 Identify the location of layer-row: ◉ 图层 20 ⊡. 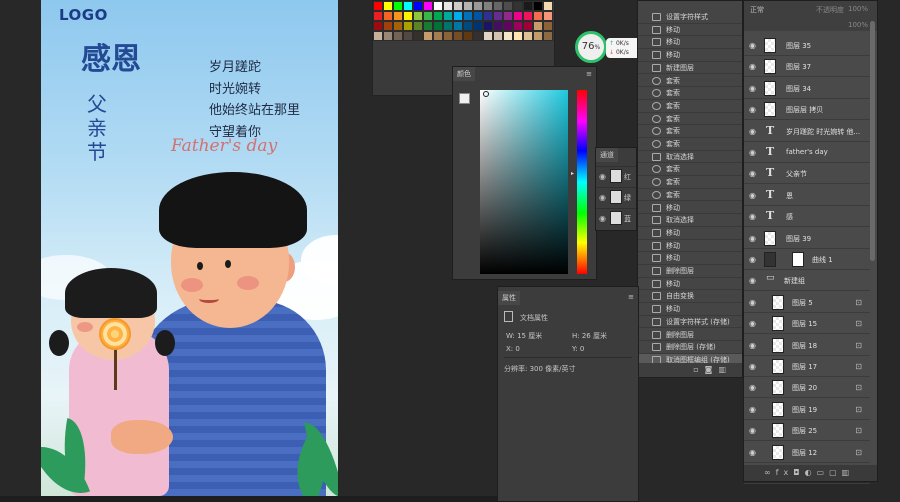
(807, 388).